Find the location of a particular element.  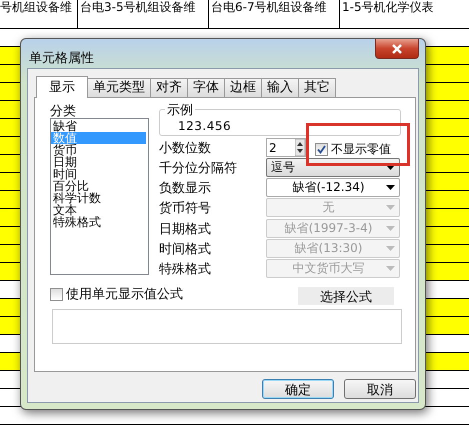

category-item: 文本 is located at coordinates (99, 210).